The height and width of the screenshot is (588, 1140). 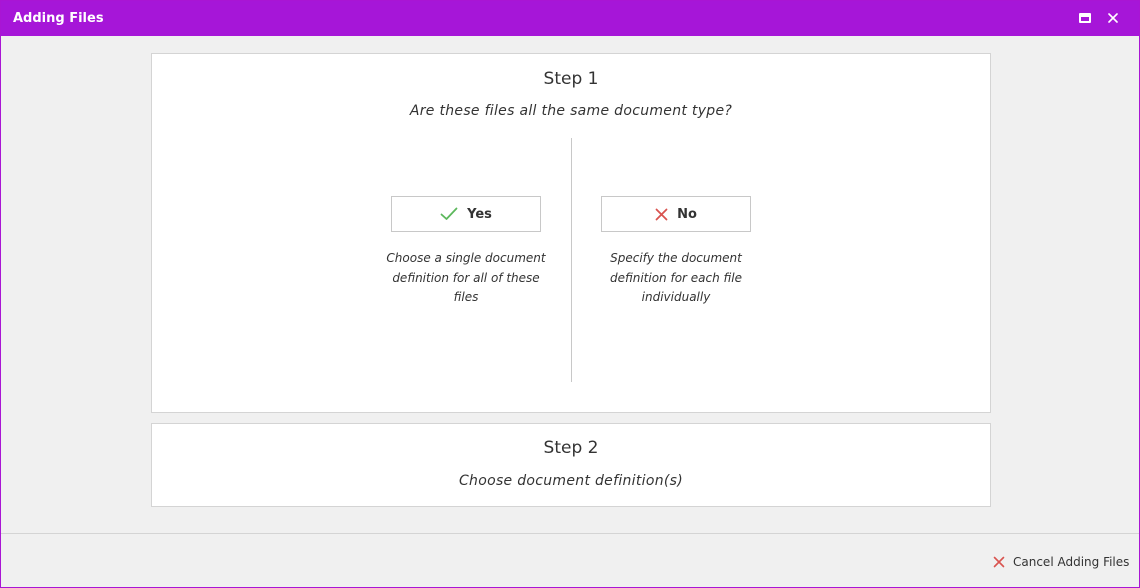 What do you see at coordinates (1071, 562) in the screenshot?
I see `cancel-label: Cancel Adding Files` at bounding box center [1071, 562].